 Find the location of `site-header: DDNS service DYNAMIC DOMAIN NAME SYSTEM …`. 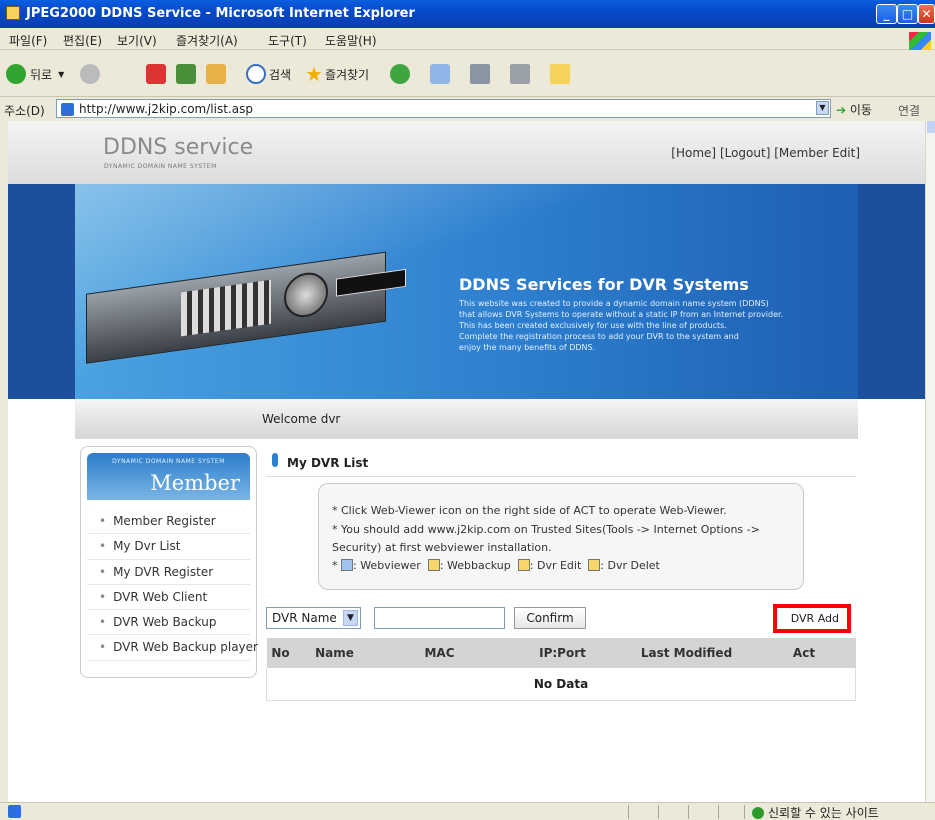

site-header: DDNS service DYNAMIC DOMAIN NAME SYSTEM … is located at coordinates (466, 152).